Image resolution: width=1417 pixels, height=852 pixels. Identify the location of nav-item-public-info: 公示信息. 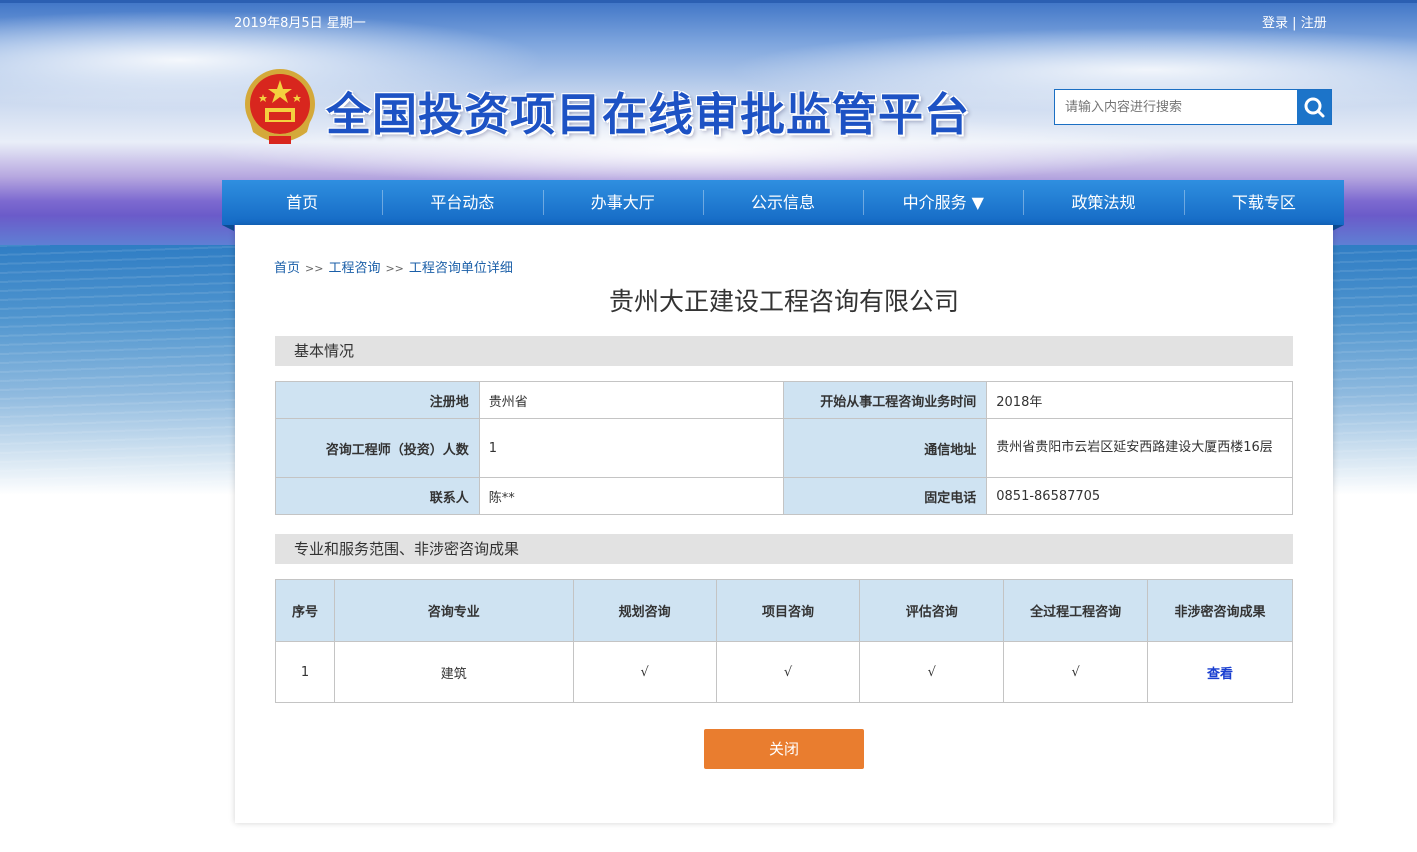
(782, 202).